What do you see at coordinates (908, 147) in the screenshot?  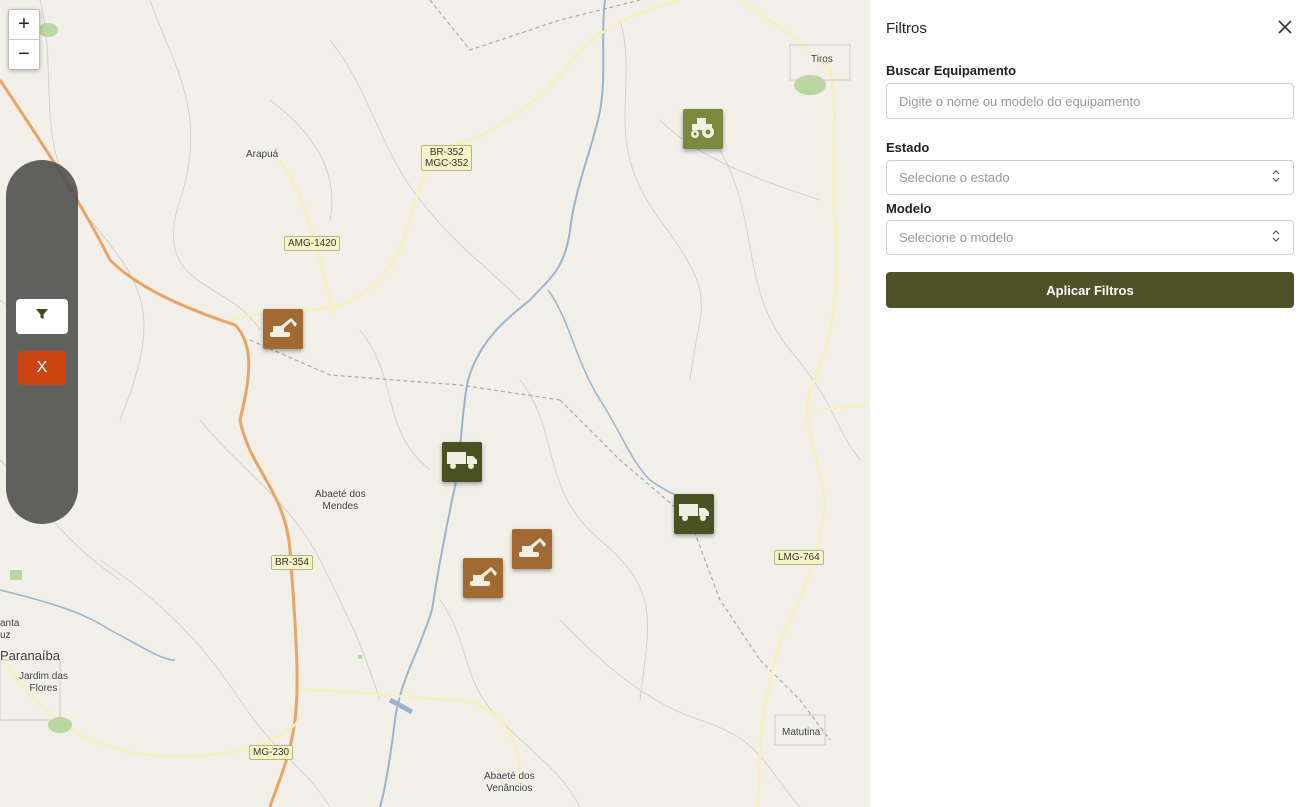 I see `state-label: Estado` at bounding box center [908, 147].